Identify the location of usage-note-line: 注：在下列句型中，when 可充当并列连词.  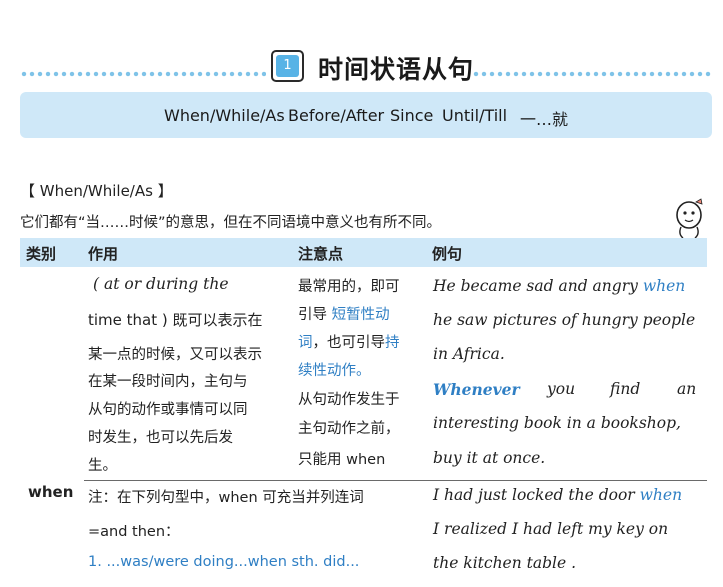
(226, 498).